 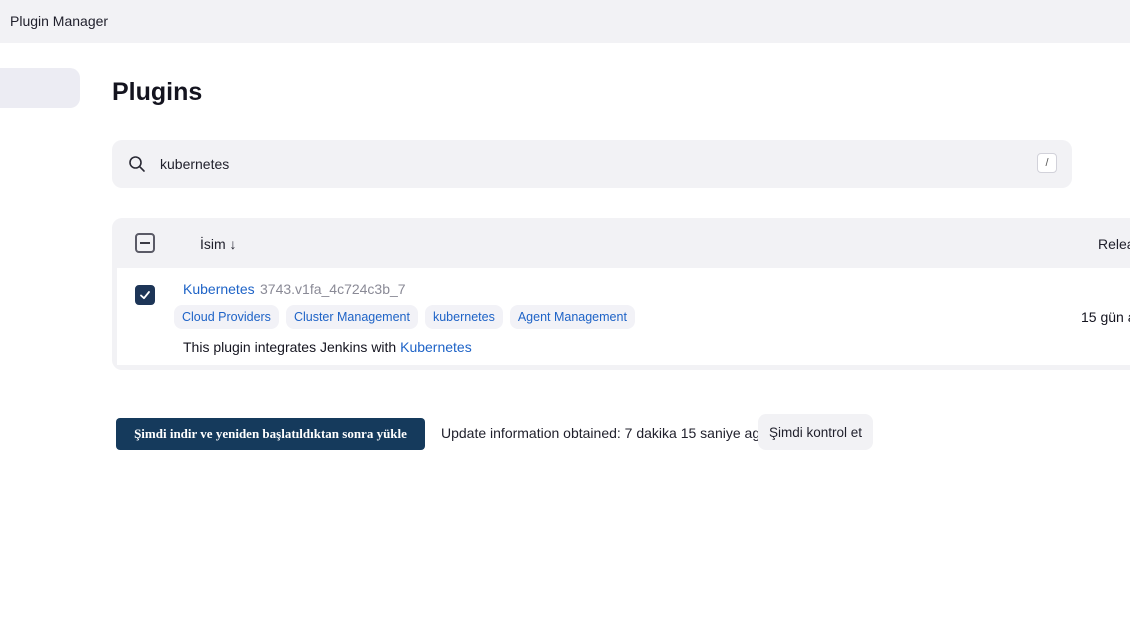 What do you see at coordinates (226, 317) in the screenshot?
I see `tag-cloud-providers: Cloud Providers` at bounding box center [226, 317].